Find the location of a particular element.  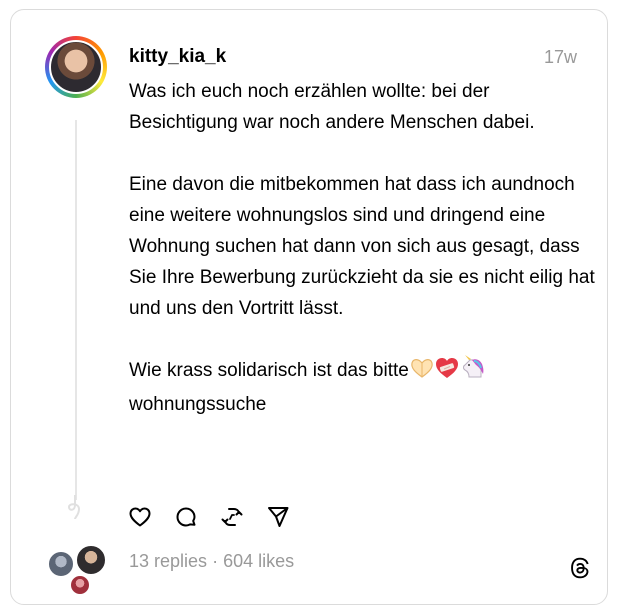

repost-icon is located at coordinates (232, 517).